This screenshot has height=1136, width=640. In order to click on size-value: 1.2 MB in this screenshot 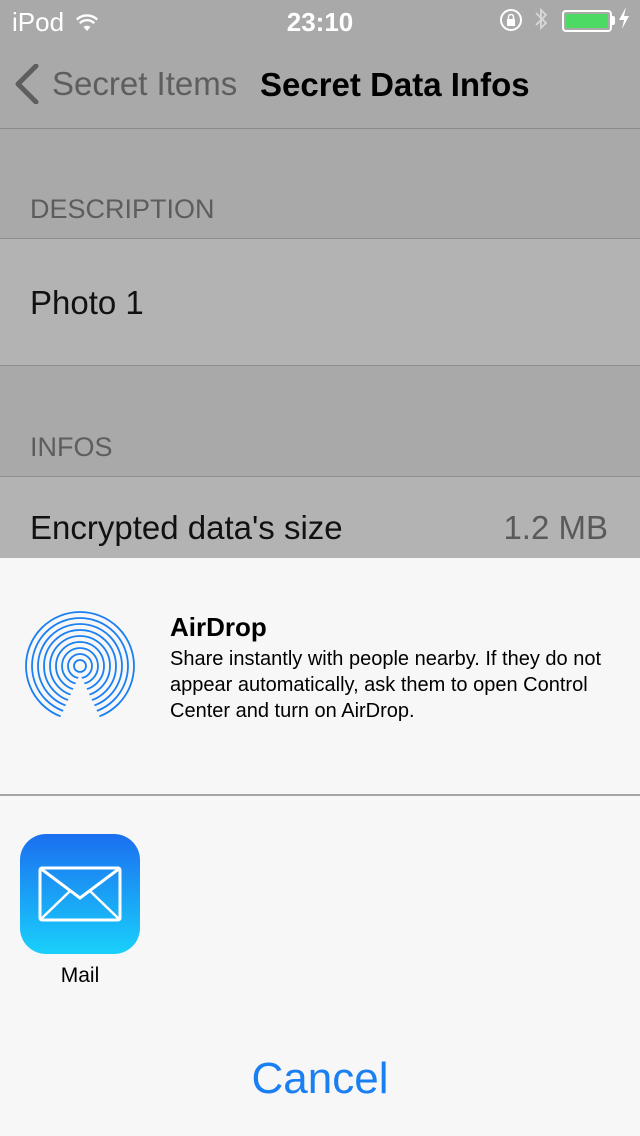, I will do `click(555, 527)`.